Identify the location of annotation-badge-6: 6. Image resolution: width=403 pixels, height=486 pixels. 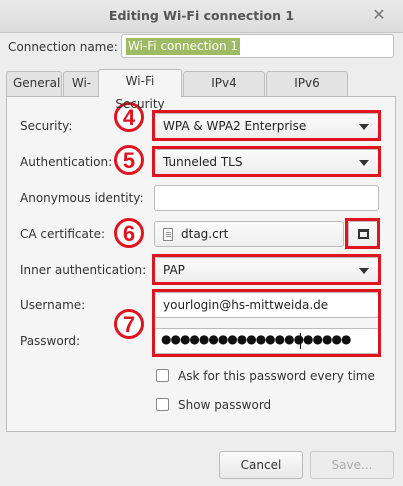
(129, 233).